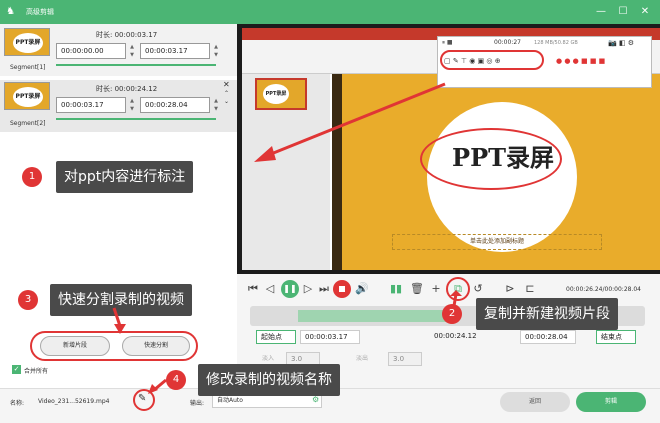 This screenshot has width=660, height=423. Describe the element at coordinates (601, 12) in the screenshot. I see `minimize-icon: —` at that location.